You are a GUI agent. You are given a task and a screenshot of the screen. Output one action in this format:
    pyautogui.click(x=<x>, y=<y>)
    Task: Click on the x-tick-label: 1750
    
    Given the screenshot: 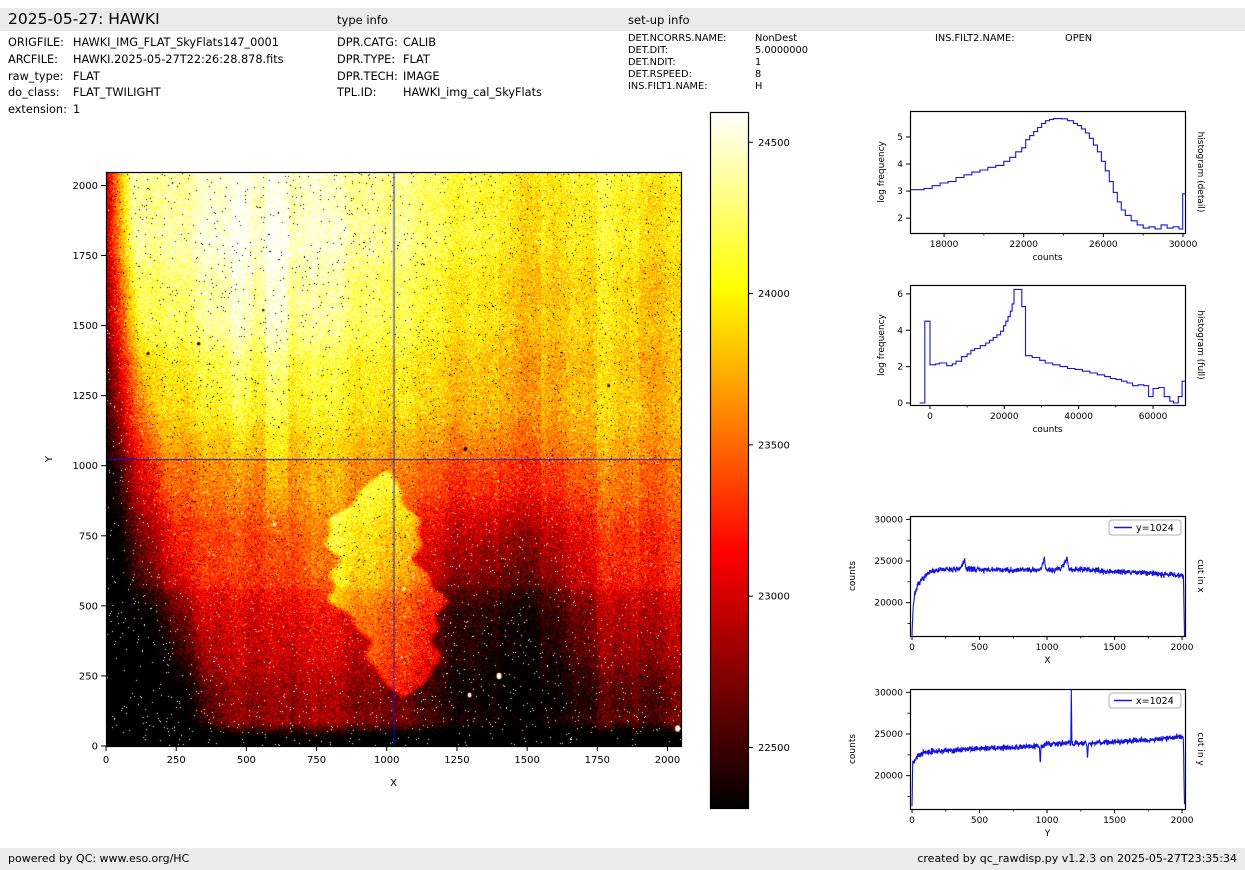 What is the action you would take?
    pyautogui.click(x=597, y=760)
    